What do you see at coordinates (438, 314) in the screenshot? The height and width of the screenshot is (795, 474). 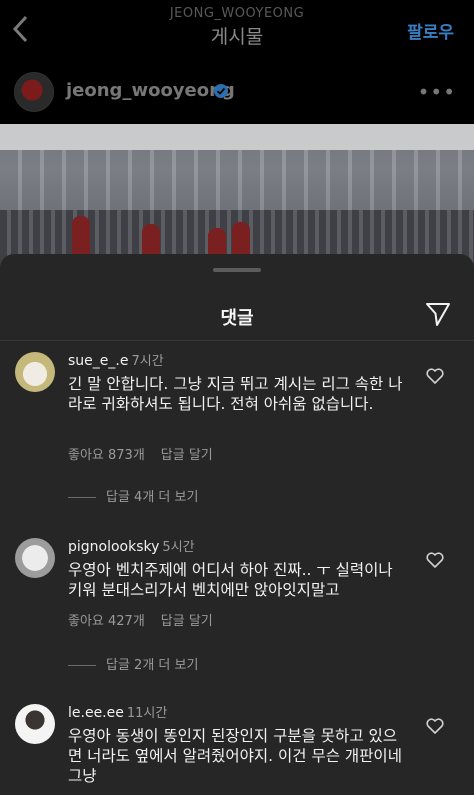 I see `send-icon` at bounding box center [438, 314].